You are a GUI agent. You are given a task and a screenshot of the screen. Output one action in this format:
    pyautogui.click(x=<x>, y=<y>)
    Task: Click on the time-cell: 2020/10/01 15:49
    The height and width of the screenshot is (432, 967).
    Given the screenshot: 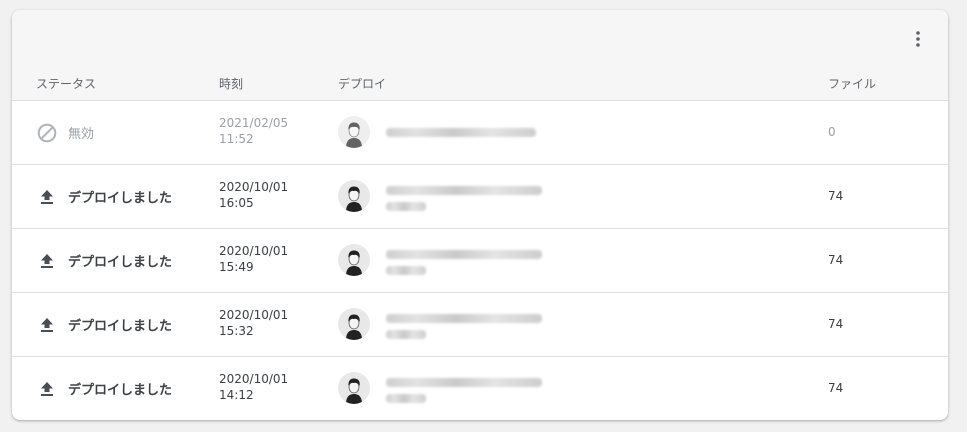 What is the action you would take?
    pyautogui.click(x=253, y=259)
    